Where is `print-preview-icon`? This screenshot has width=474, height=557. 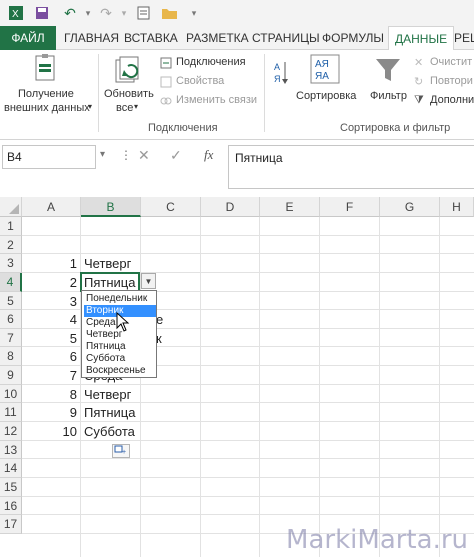
print-preview-icon is located at coordinates (144, 13).